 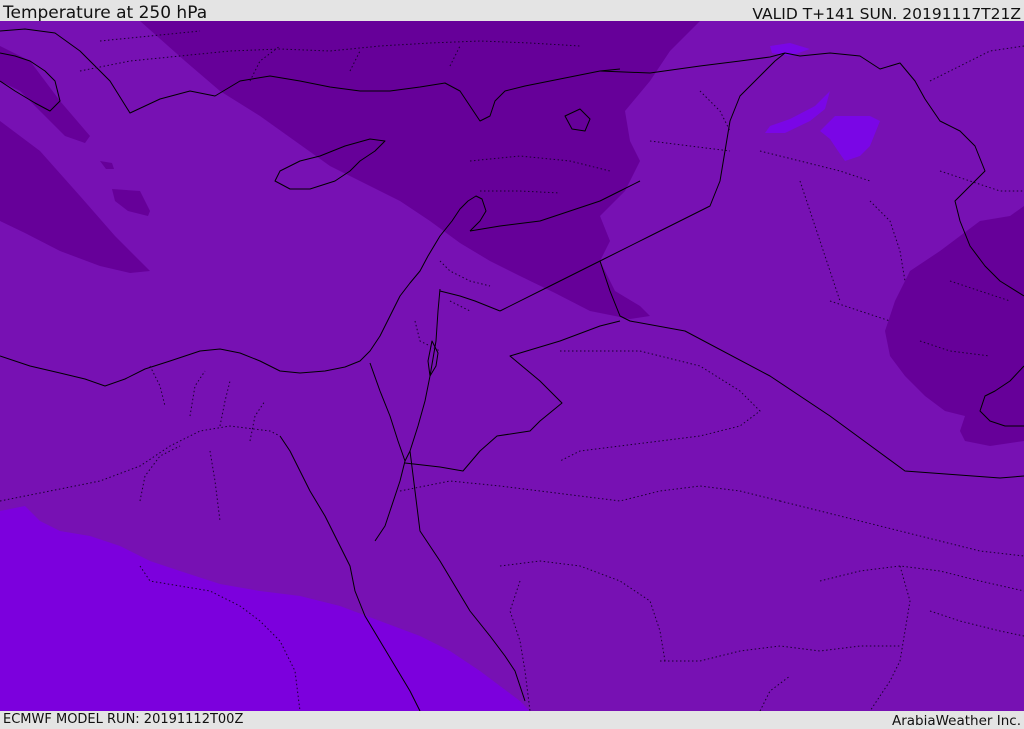 I want to click on map-title: Temperature at 250 hPa, so click(x=105, y=13).